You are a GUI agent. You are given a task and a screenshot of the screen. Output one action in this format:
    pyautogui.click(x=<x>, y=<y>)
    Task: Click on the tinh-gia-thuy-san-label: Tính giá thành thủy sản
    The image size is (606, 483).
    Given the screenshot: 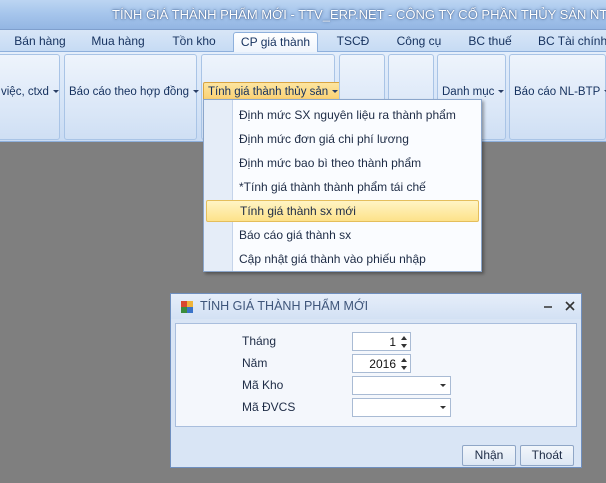 What is the action you would take?
    pyautogui.click(x=268, y=92)
    